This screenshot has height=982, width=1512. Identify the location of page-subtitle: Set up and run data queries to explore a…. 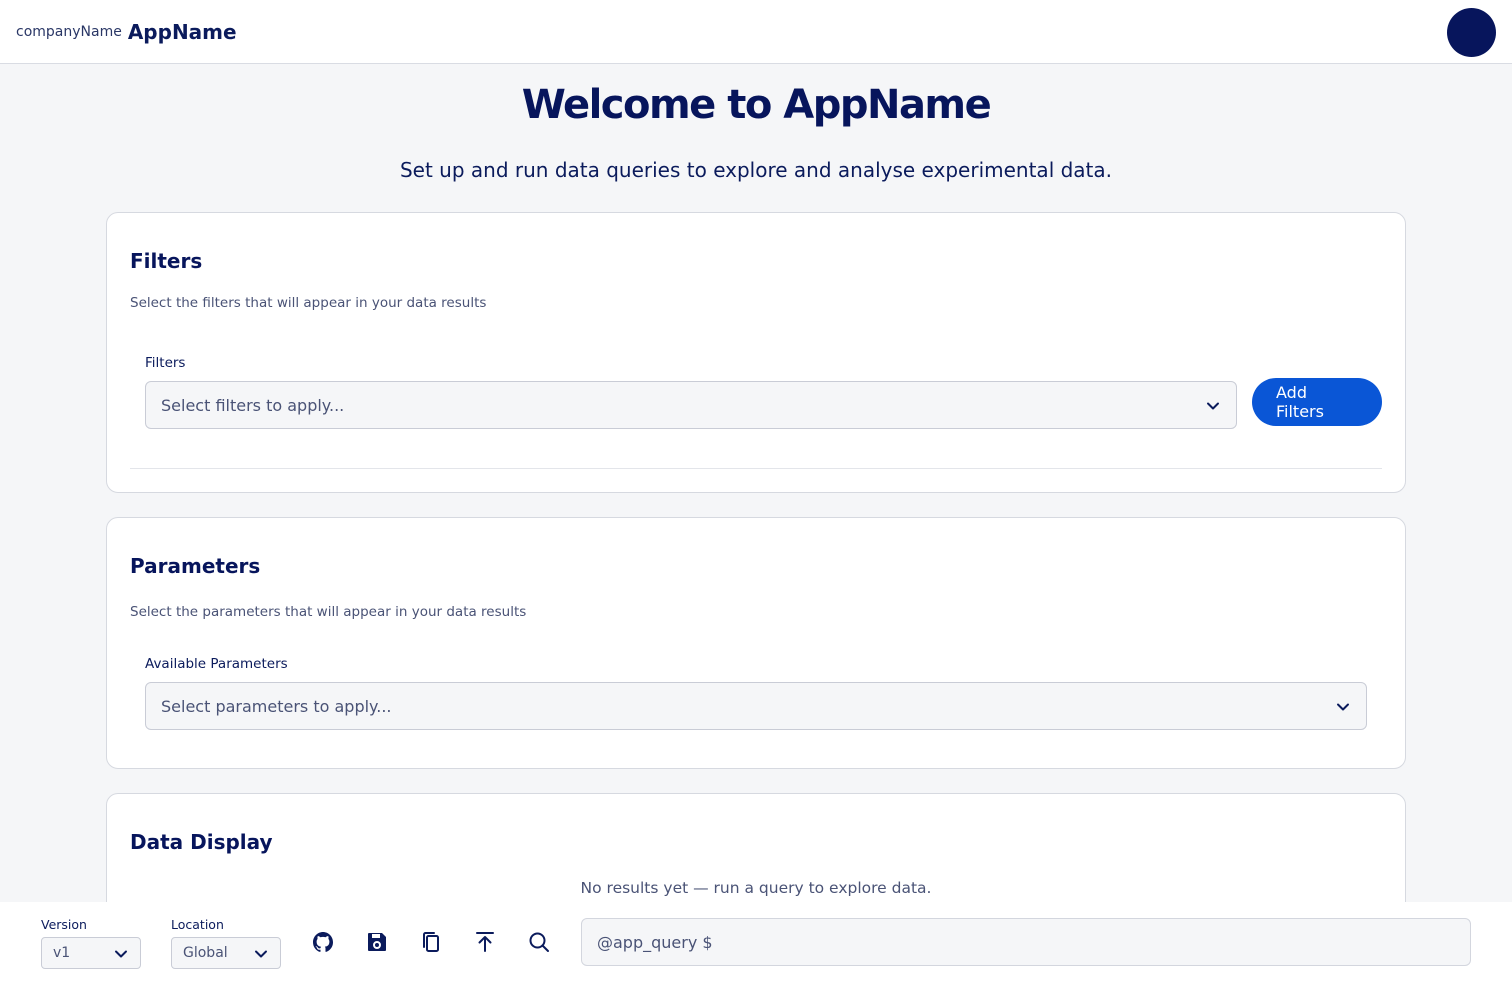
(756, 170).